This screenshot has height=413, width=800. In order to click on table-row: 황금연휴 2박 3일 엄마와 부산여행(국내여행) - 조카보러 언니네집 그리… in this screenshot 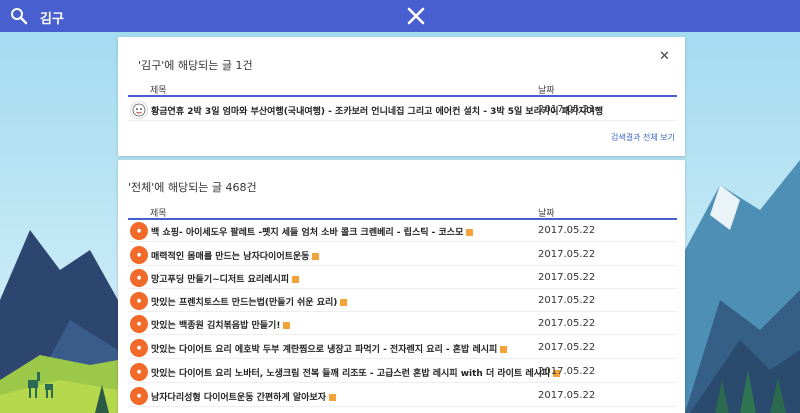, I will do `click(402, 110)`.